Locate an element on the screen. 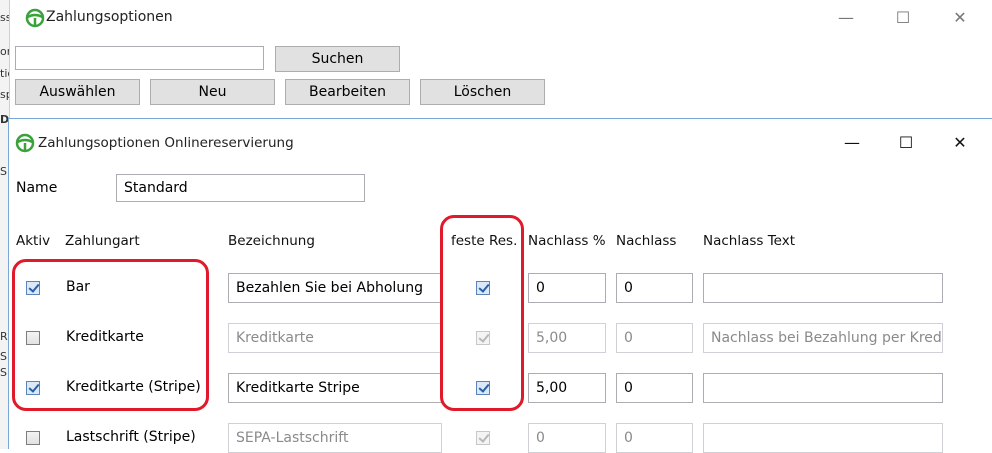 The image size is (992, 453). new-button: Neu is located at coordinates (212, 92).